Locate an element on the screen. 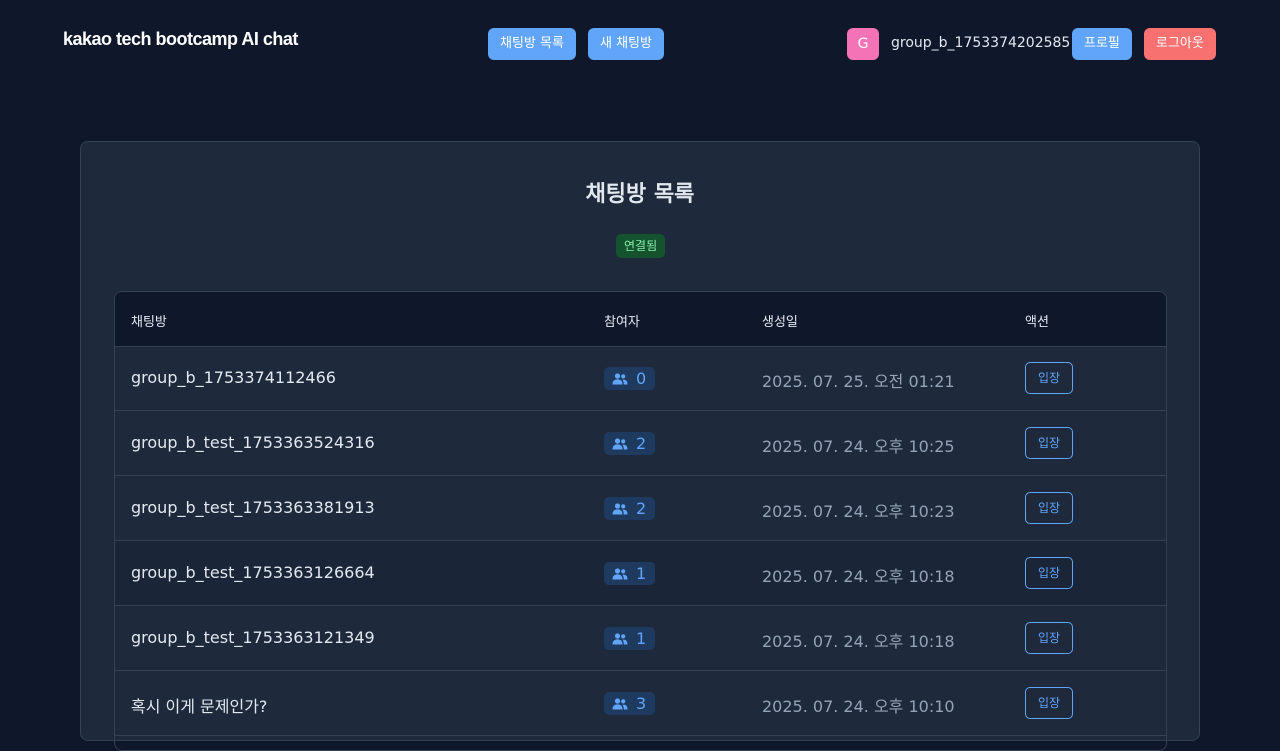 The height and width of the screenshot is (751, 1280). column-header-action: 액션 is located at coordinates (1037, 322).